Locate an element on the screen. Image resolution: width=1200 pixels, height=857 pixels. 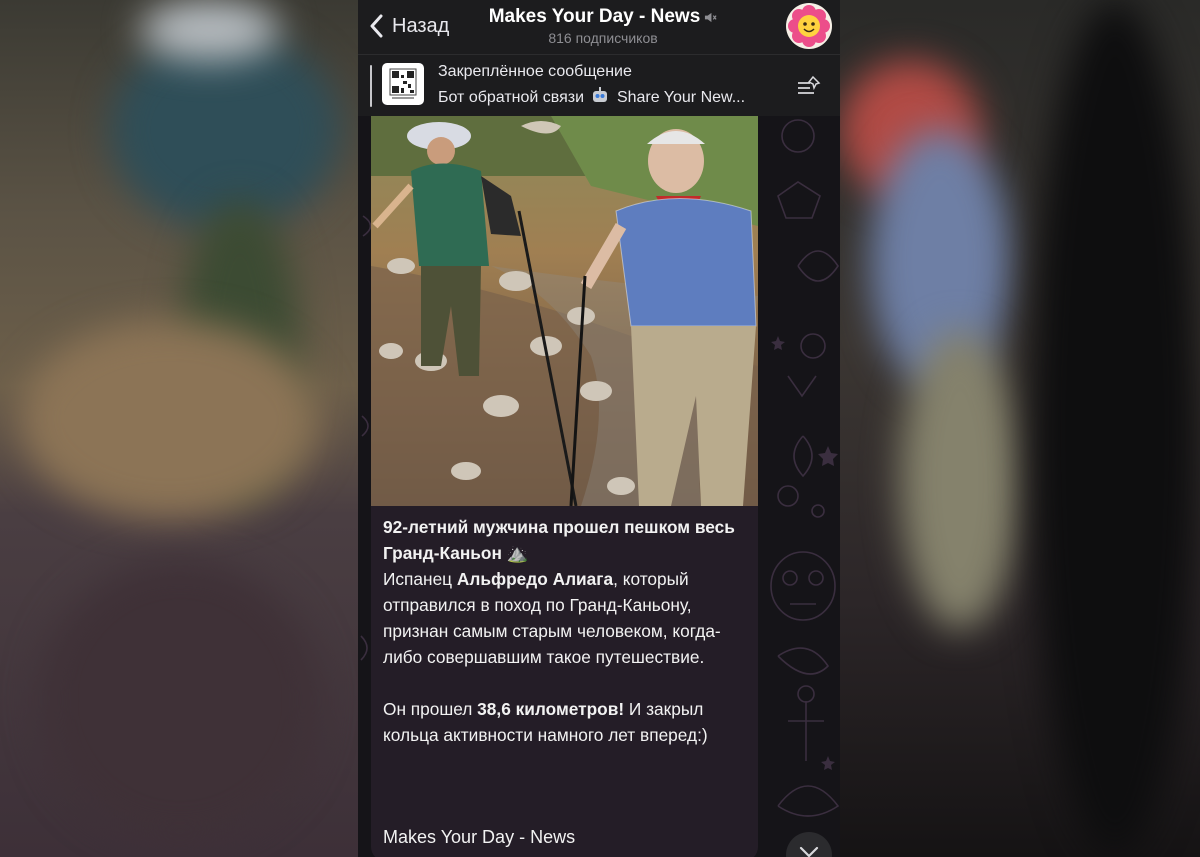
qr-code-icon is located at coordinates (403, 83).